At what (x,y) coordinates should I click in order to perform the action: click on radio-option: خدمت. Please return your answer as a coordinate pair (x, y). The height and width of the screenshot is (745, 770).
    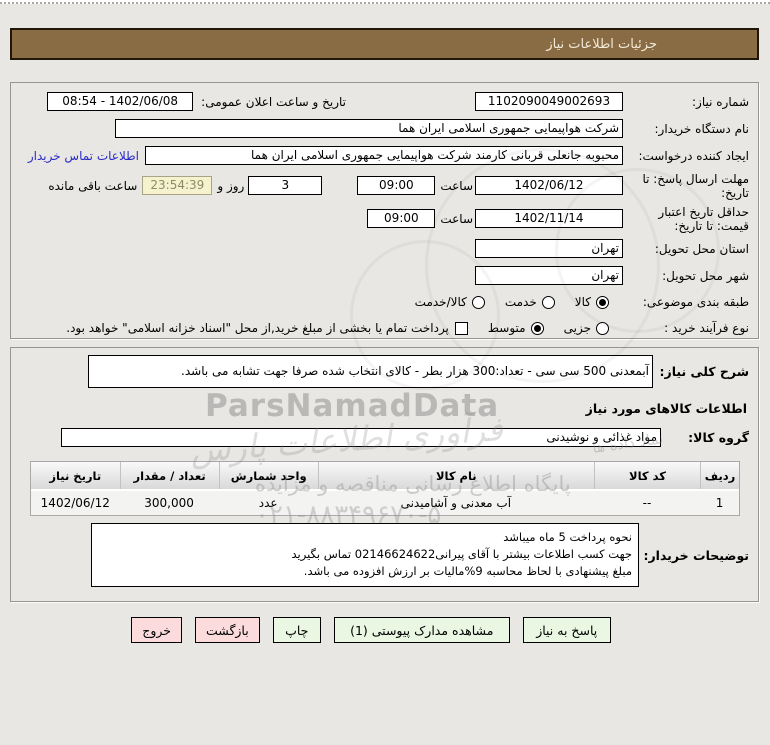
    Looking at the image, I should click on (530, 302).